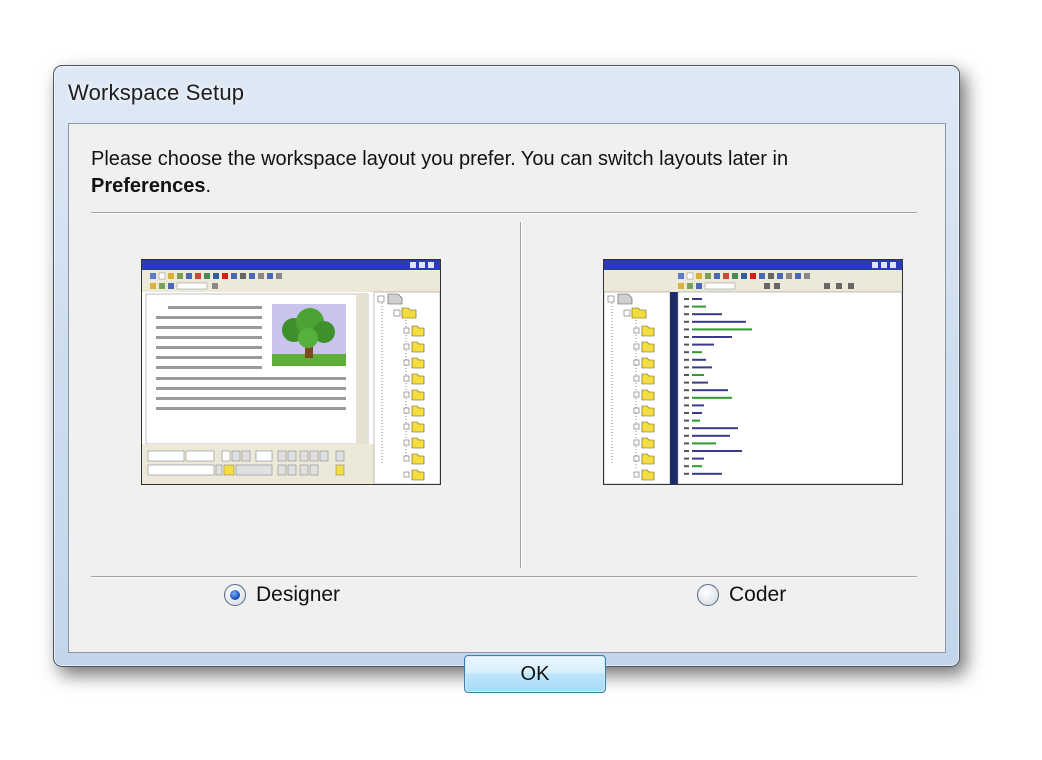 The image size is (1042, 760). Describe the element at coordinates (309, 335) in the screenshot. I see `designer-tree-picture` at that location.